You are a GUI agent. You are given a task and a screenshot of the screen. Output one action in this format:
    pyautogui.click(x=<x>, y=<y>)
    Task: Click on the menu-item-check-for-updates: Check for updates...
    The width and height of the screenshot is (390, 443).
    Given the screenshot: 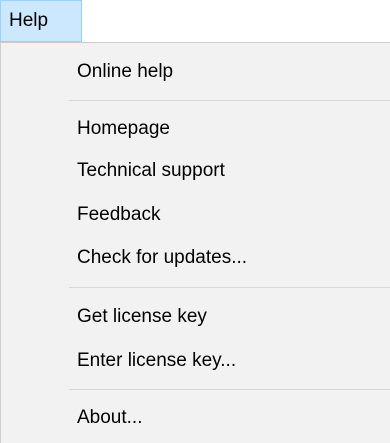 What is the action you would take?
    pyautogui.click(x=233, y=258)
    